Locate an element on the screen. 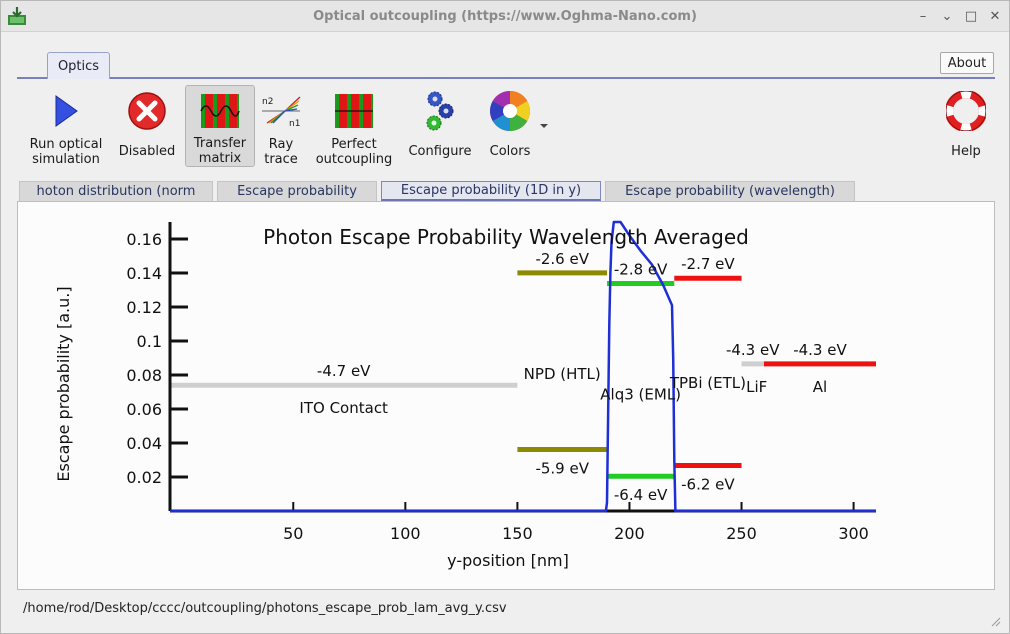  play-icon is located at coordinates (66, 111).